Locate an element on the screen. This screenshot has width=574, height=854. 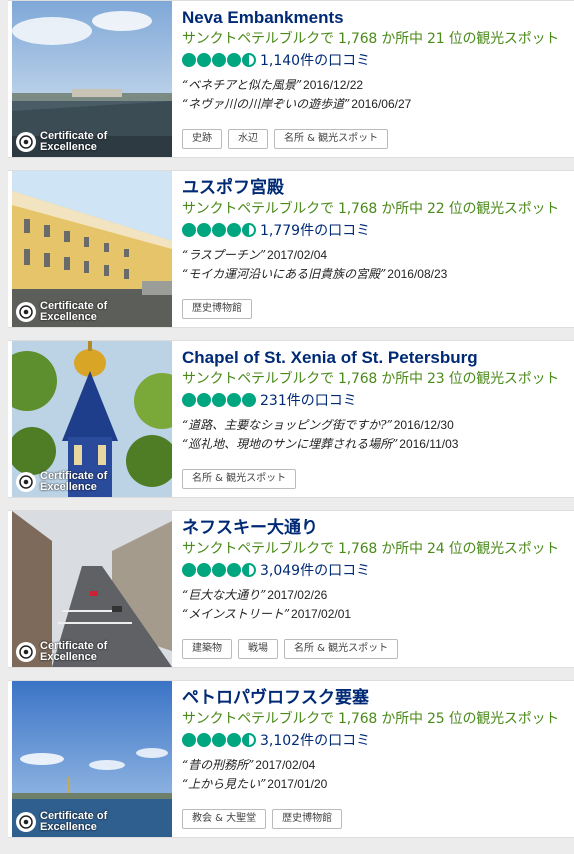
attraction-title: ユスポフ宮殿 is located at coordinates (375, 188).